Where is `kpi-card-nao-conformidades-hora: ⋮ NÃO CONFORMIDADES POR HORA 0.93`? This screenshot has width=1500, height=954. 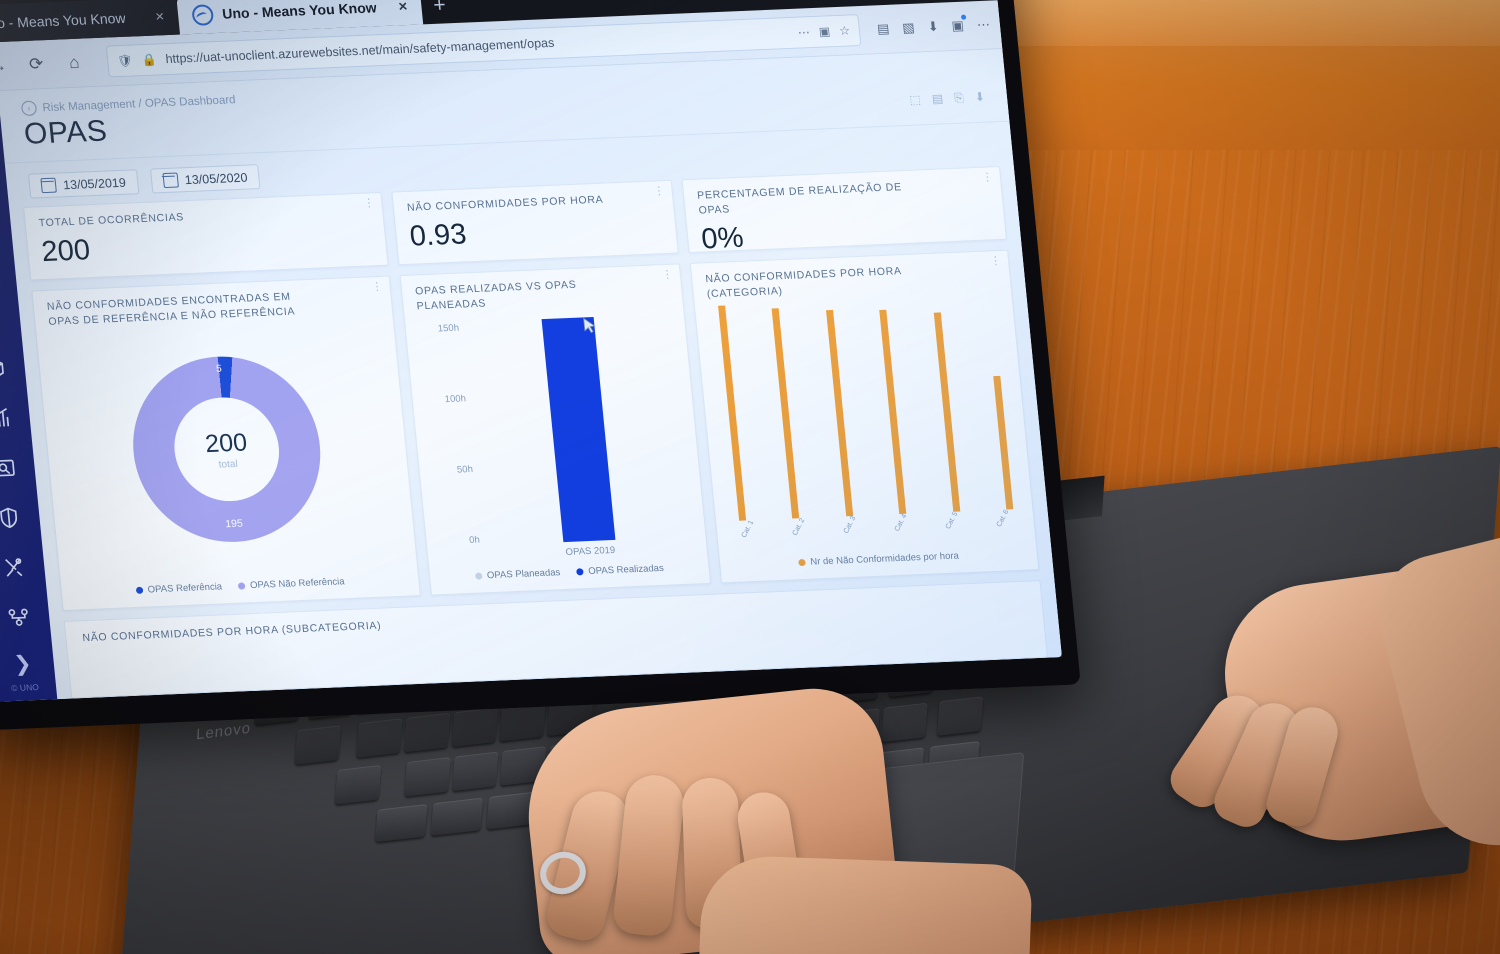
kpi-card-nao-conformidades-hora: ⋮ NÃO CONFORMIDADES POR HORA 0.93 is located at coordinates (535, 222).